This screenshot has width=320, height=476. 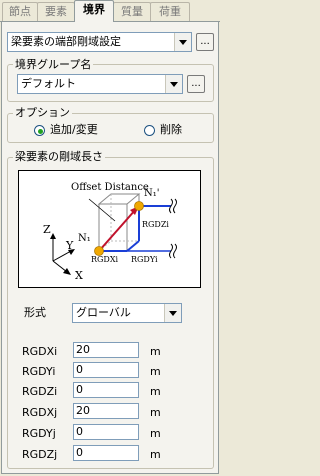 I want to click on boundary-group-title: 境界グループ名, so click(x=53, y=64).